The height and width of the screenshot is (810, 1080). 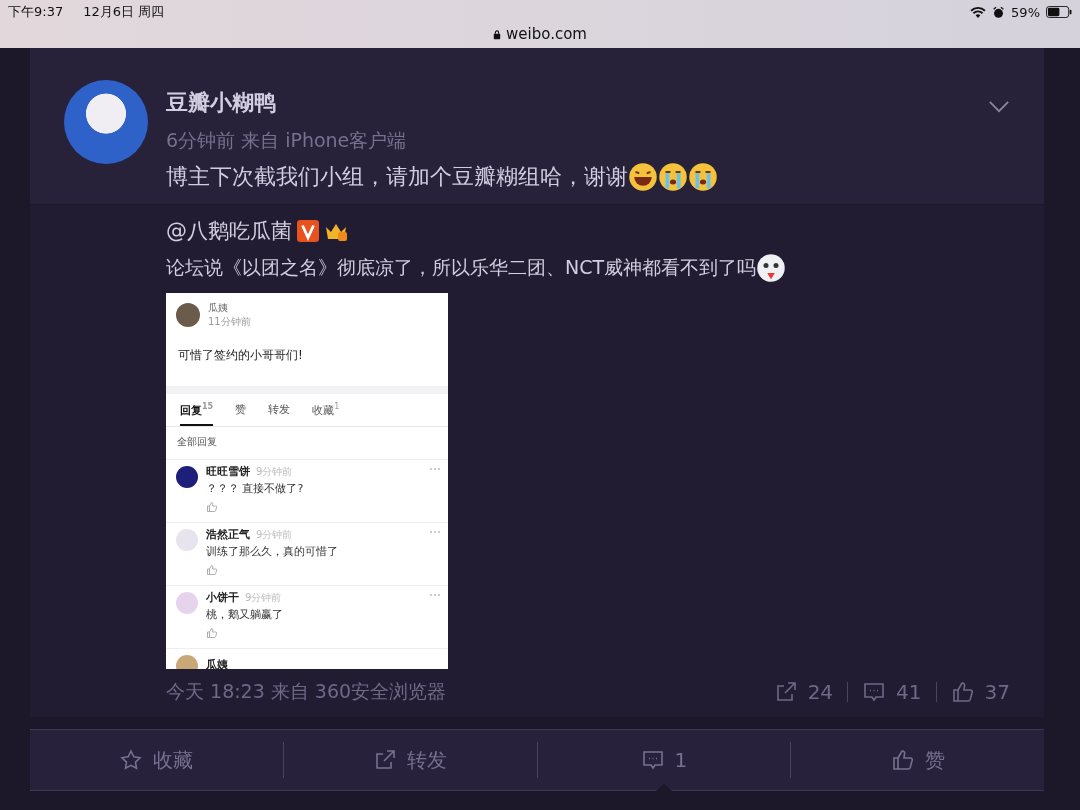 I want to click on status-date: 12月6日 周四, so click(x=124, y=12).